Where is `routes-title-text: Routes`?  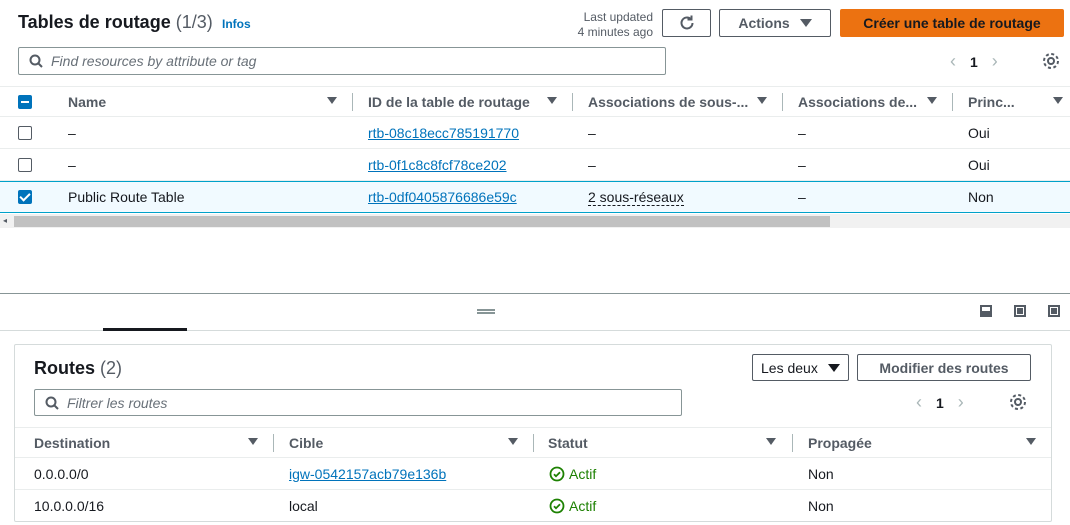
routes-title-text: Routes is located at coordinates (65, 368).